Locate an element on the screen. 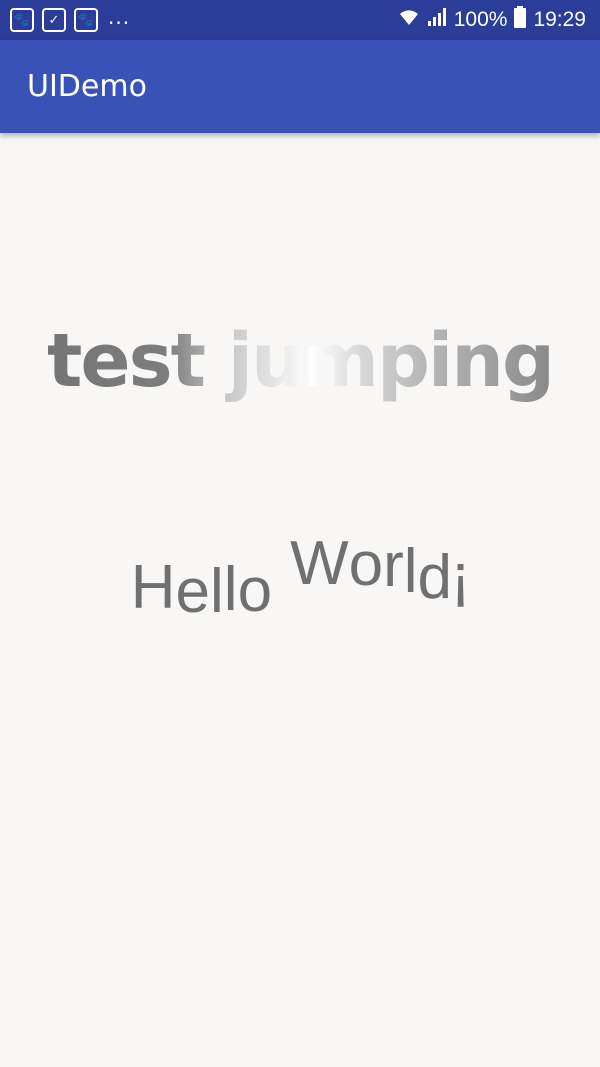 The height and width of the screenshot is (1067, 600). checklist-icon: ✓ is located at coordinates (54, 20).